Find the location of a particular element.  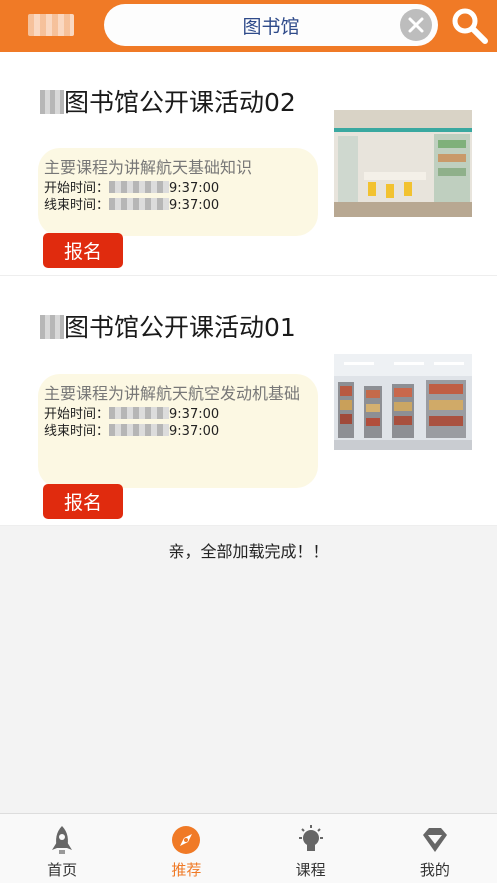

course-description: 主要课程为讲解航天航空发动机基础 is located at coordinates (172, 393).